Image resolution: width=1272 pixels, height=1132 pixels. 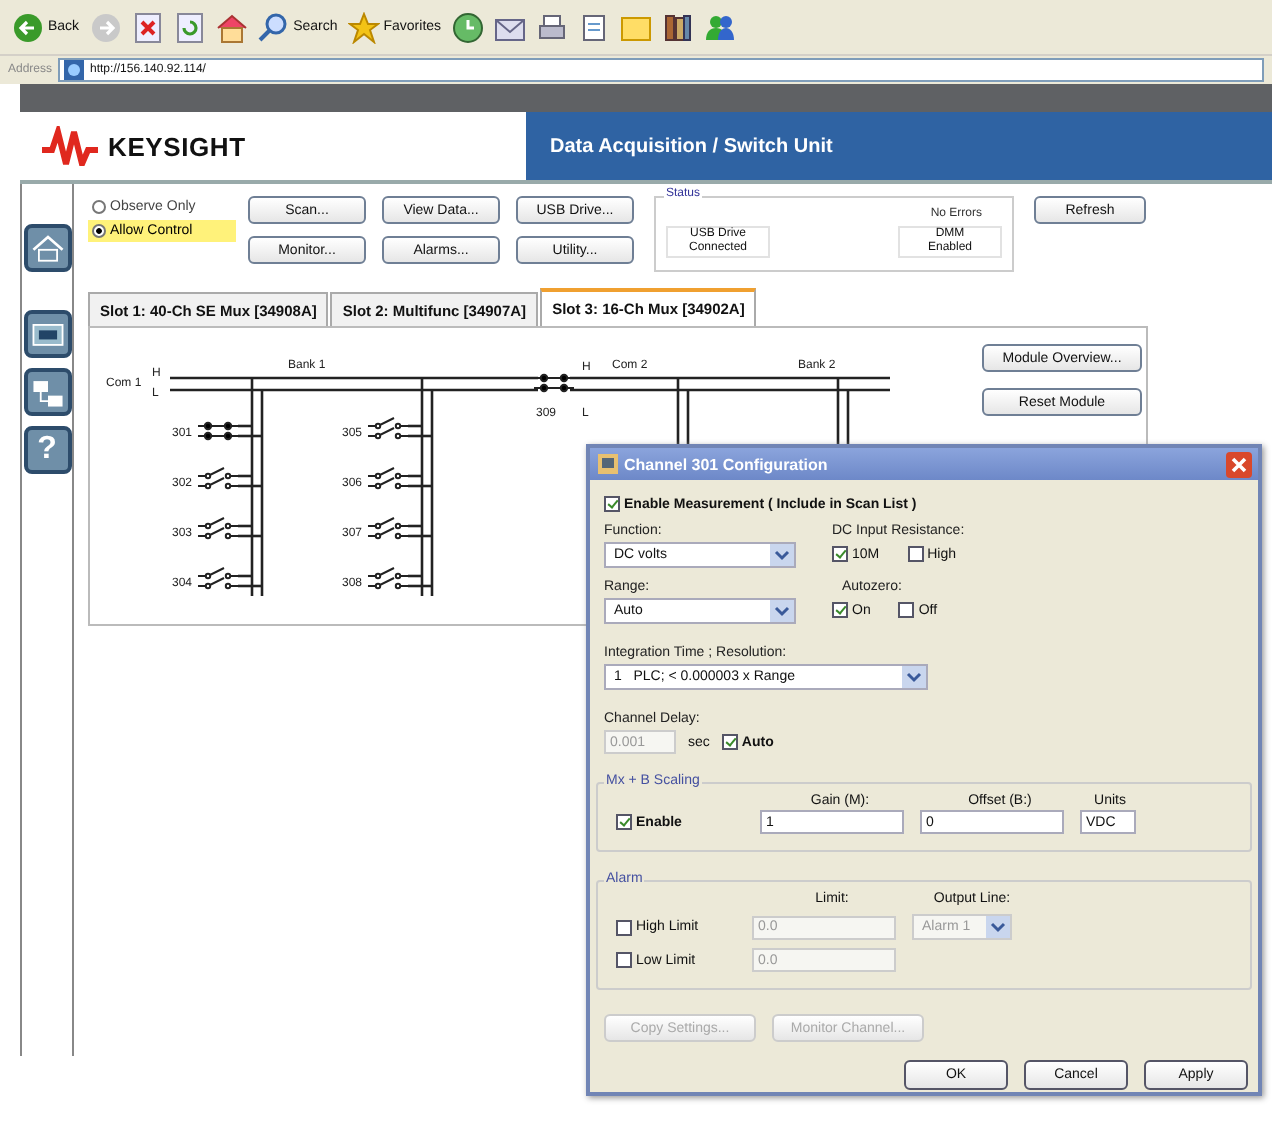 I want to click on home-icon, so click(x=231, y=27).